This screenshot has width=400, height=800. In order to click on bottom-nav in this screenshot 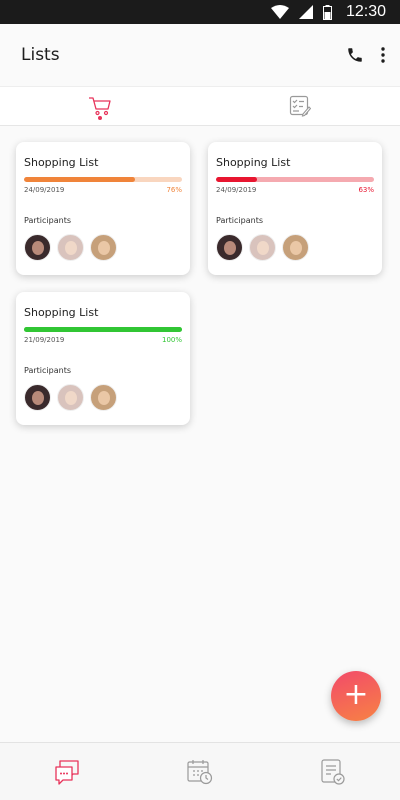, I will do `click(200, 771)`.